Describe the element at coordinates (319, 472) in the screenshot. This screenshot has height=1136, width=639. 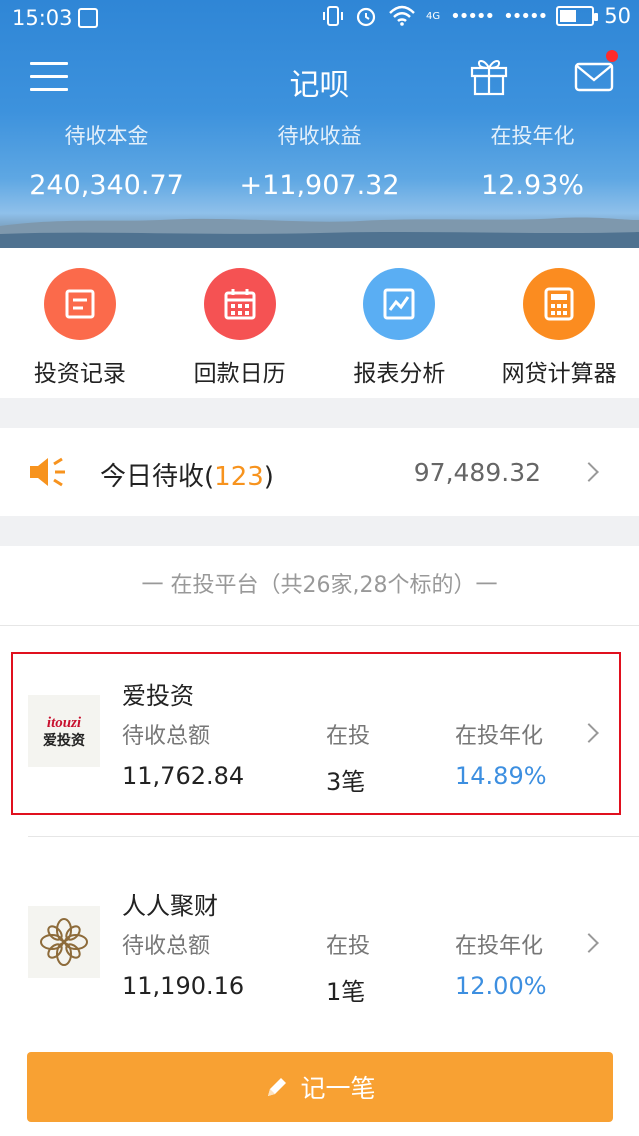
I see `today-receivable-row: 今日待收(123) 97,489.32` at that location.